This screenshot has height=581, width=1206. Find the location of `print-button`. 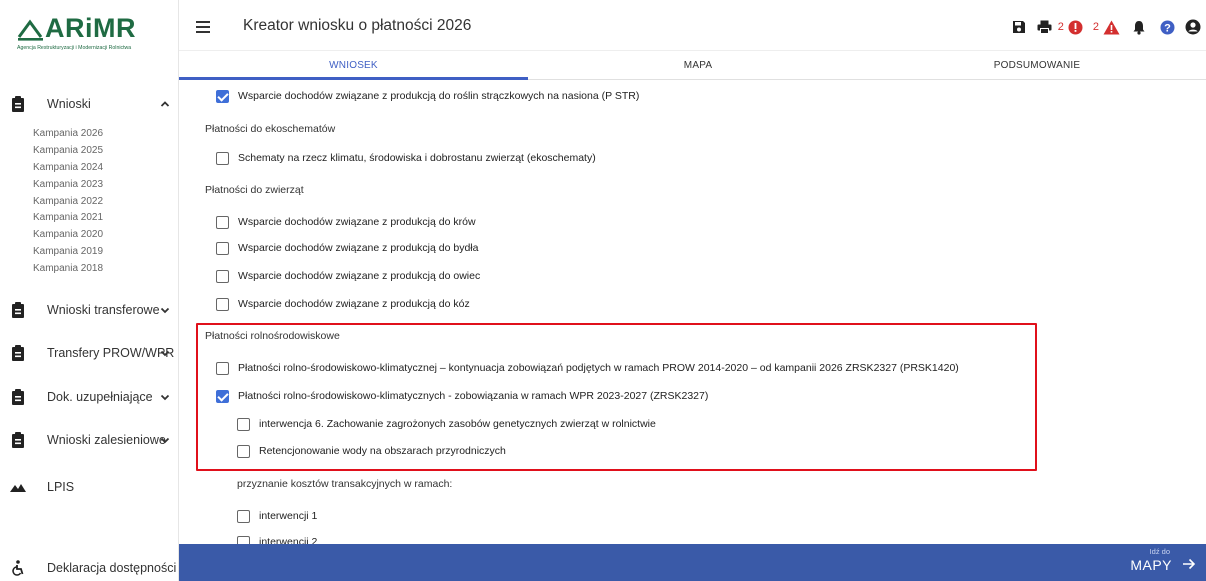

print-button is located at coordinates (1045, 27).